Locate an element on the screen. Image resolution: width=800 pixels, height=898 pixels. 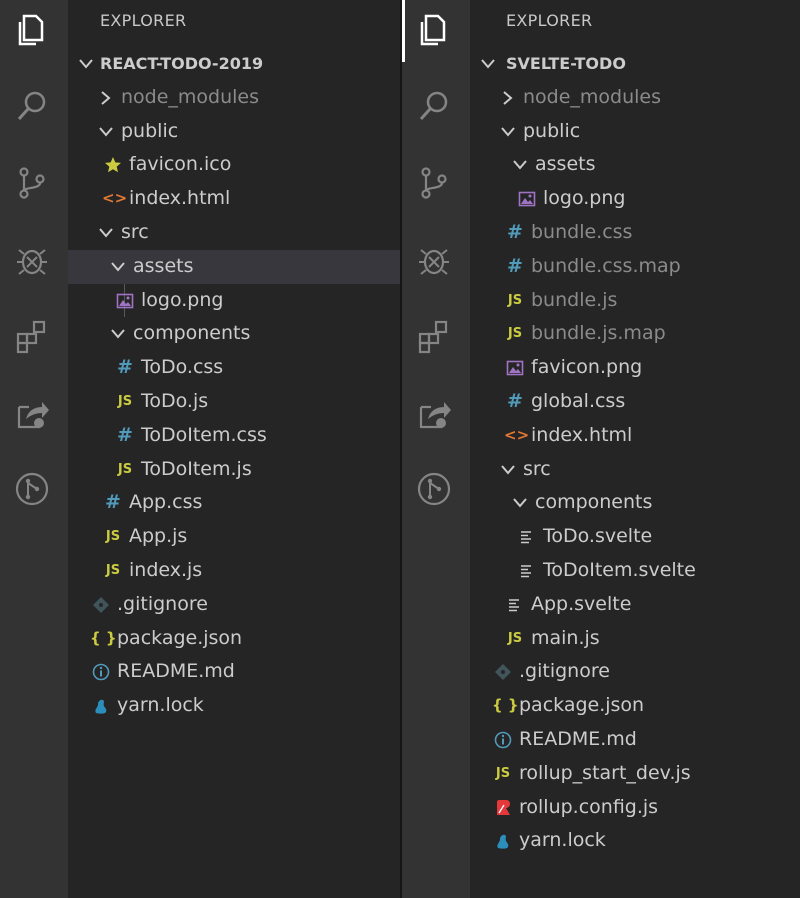
rollup-icon is located at coordinates (503, 808).